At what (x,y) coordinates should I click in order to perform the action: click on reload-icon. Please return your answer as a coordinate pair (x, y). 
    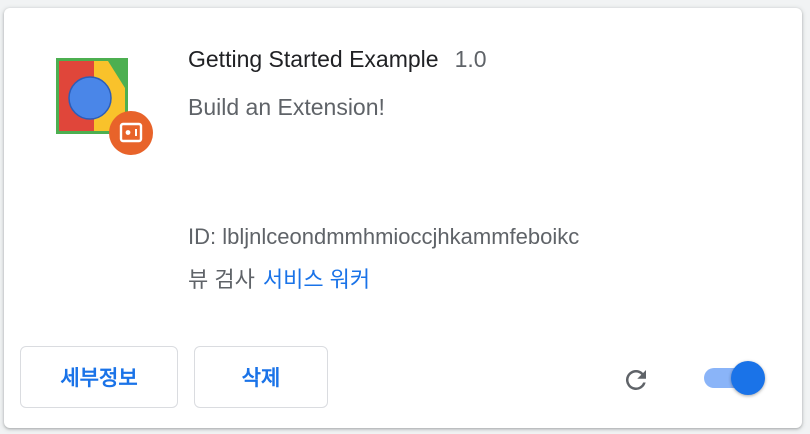
    Looking at the image, I should click on (635, 379).